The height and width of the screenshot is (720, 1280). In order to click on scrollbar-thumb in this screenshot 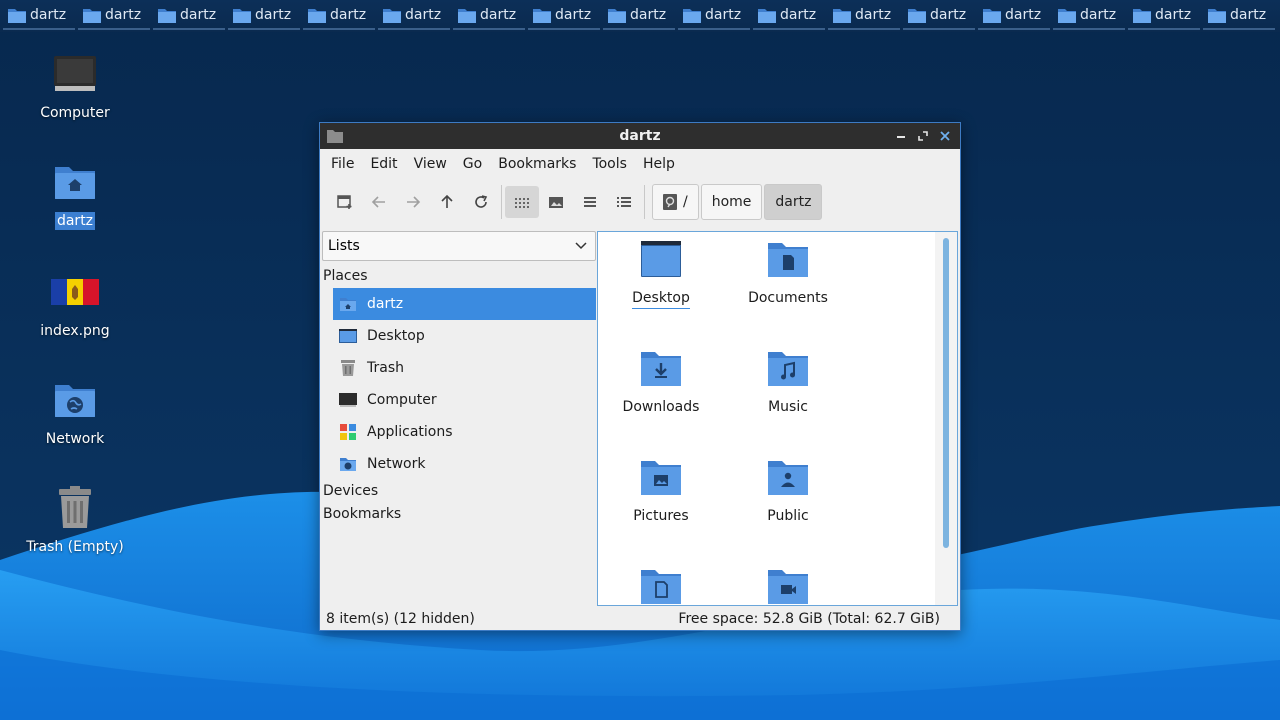, I will do `click(946, 393)`.